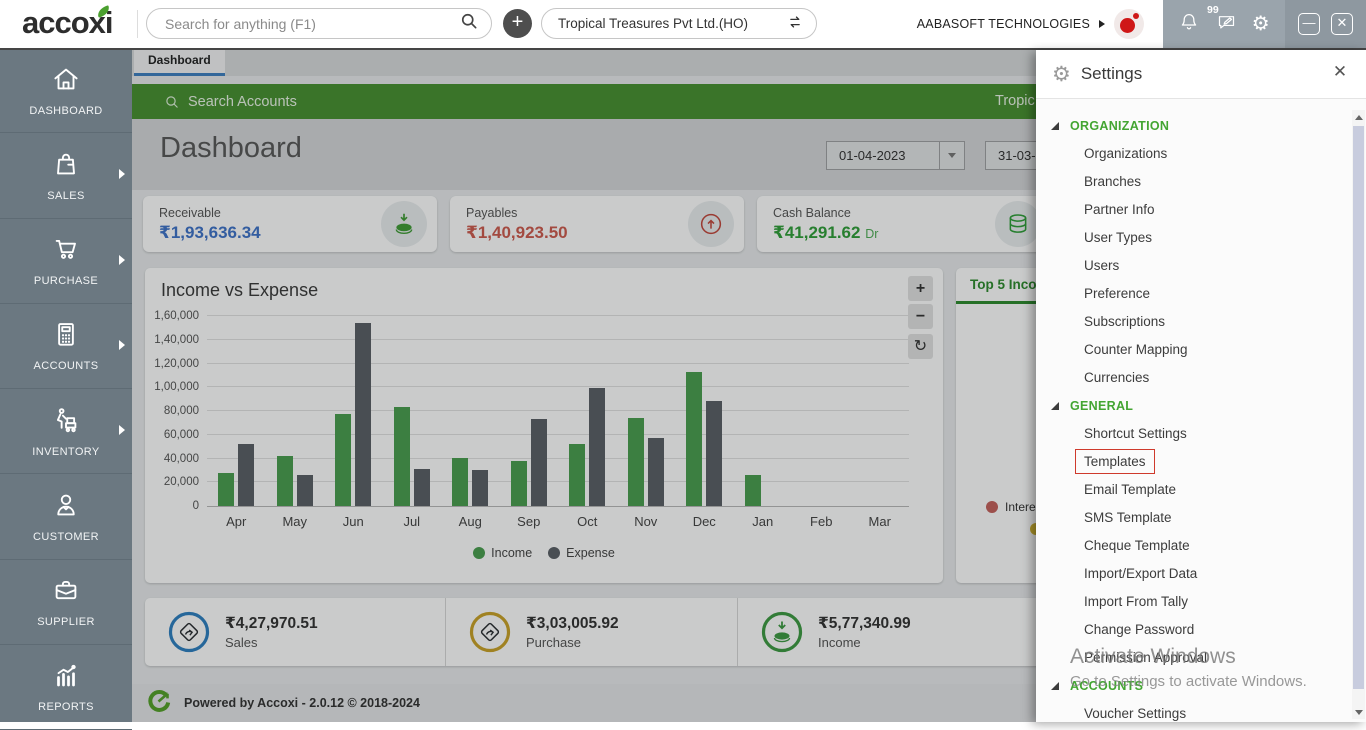 This screenshot has height=730, width=1366. Describe the element at coordinates (1358, 407) in the screenshot. I see `scrollbar-thumb` at that location.